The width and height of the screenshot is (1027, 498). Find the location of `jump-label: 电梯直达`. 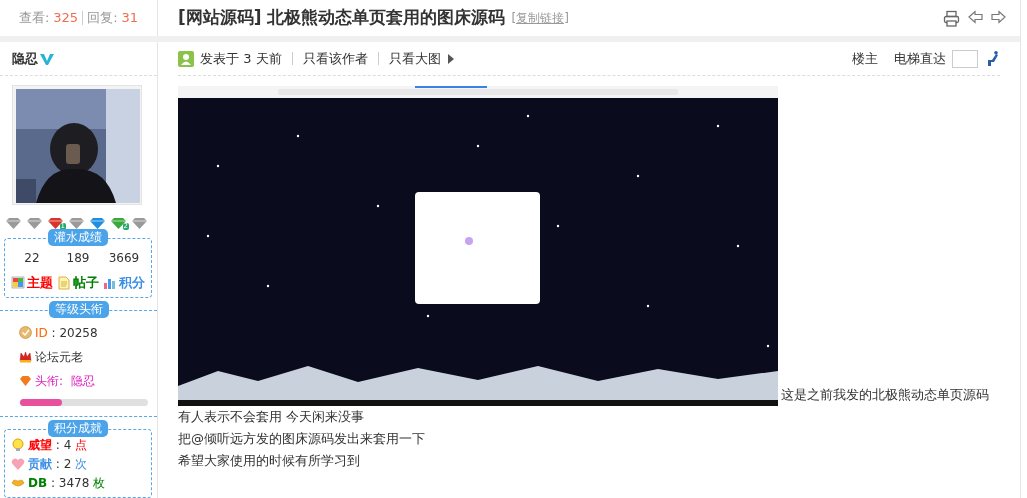

jump-label: 电梯直达 is located at coordinates (920, 58).